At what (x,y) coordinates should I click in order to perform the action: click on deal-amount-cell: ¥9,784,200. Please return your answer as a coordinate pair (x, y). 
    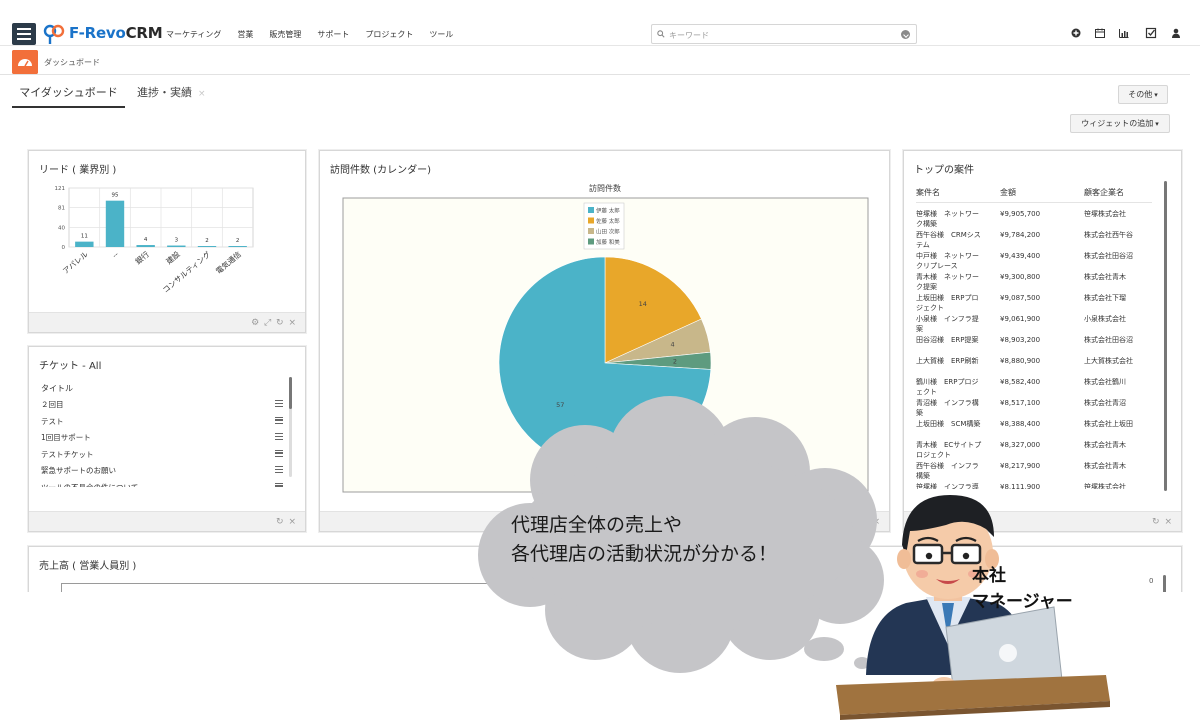
    Looking at the image, I should click on (1020, 235).